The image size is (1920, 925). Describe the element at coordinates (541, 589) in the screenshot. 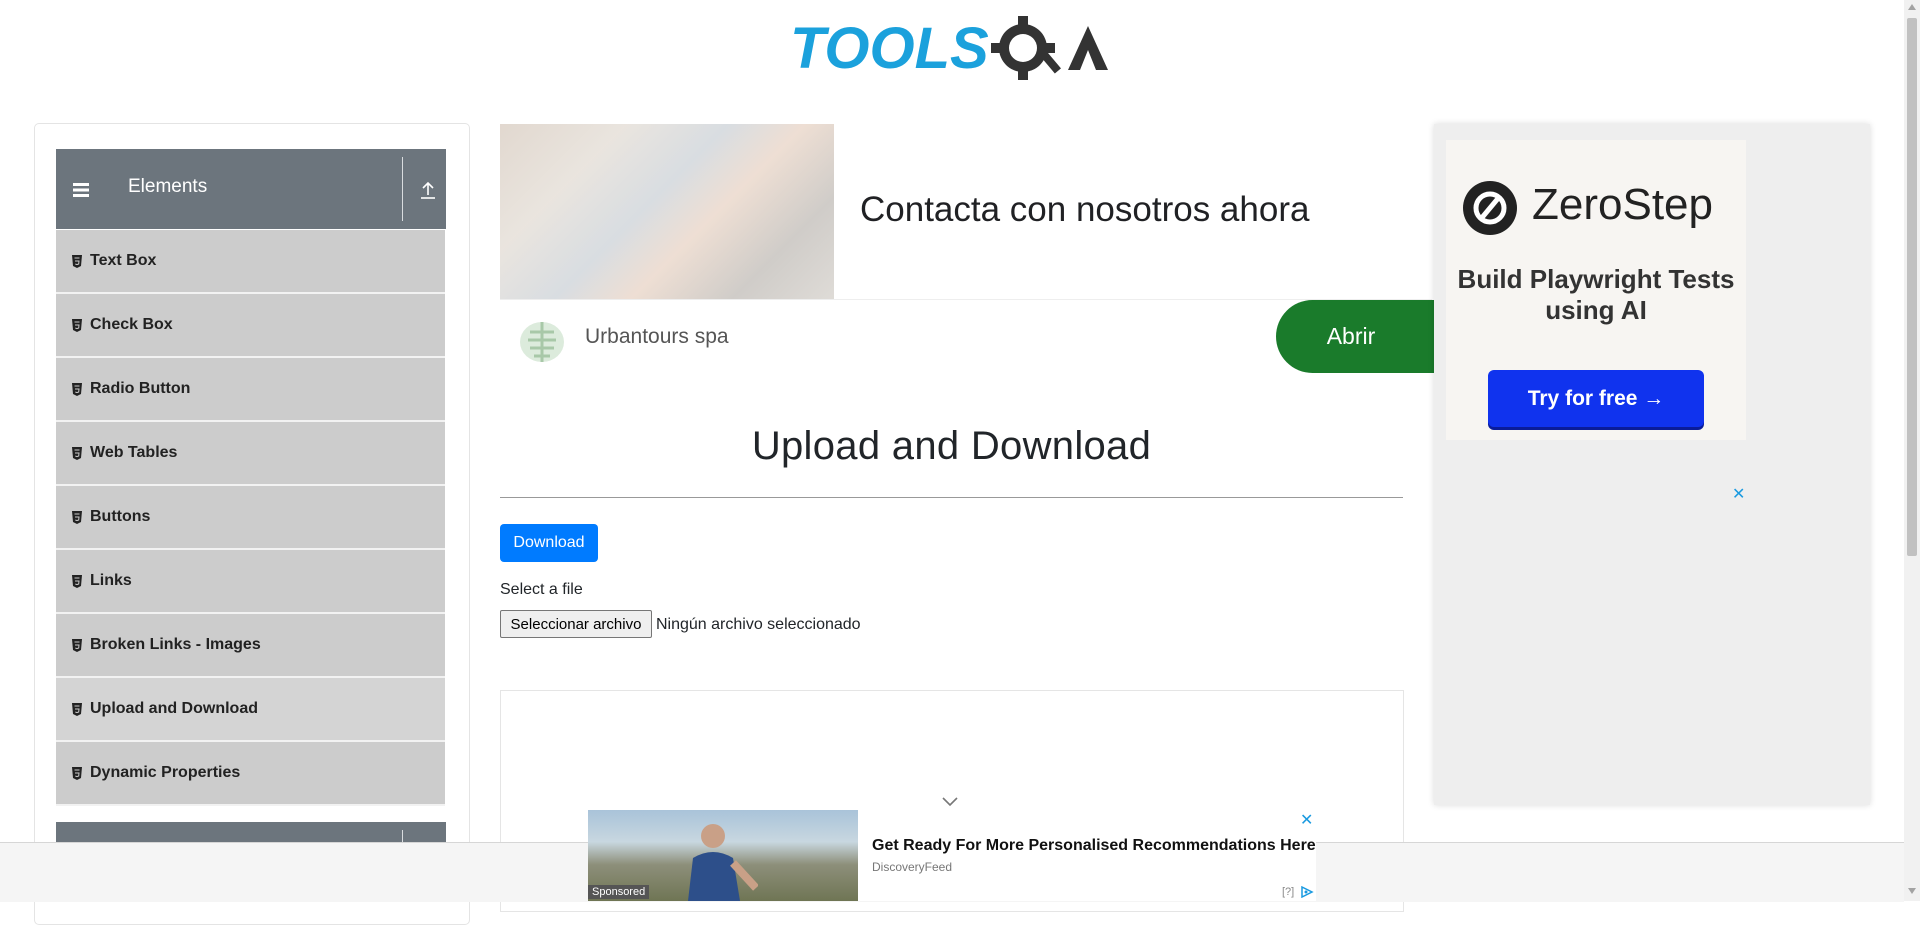

I see `select-file-label: Select a file` at that location.